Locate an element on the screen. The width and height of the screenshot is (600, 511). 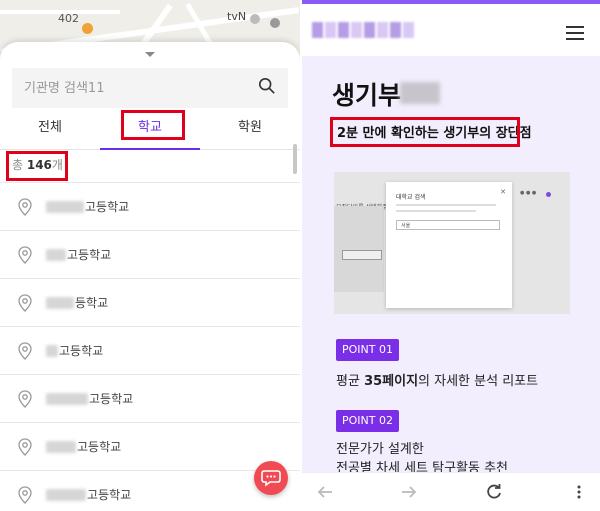
preview-modal-title: 대학교 검색 is located at coordinates (411, 197).